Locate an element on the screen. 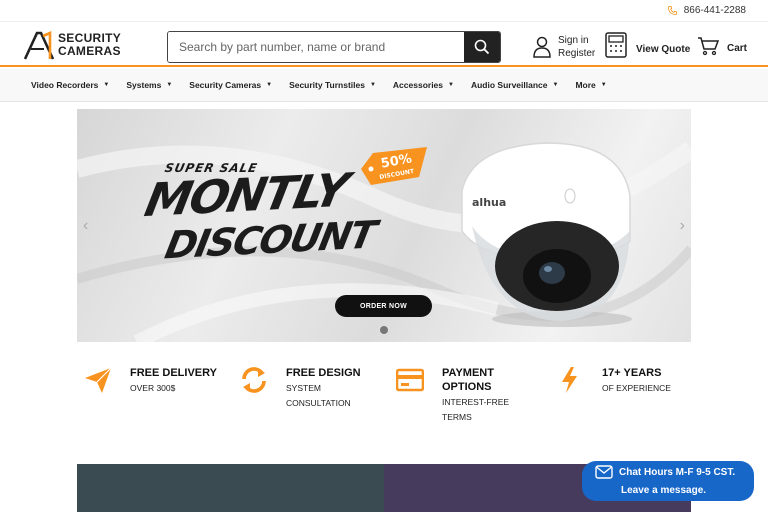  register-label: Register is located at coordinates (577, 53).